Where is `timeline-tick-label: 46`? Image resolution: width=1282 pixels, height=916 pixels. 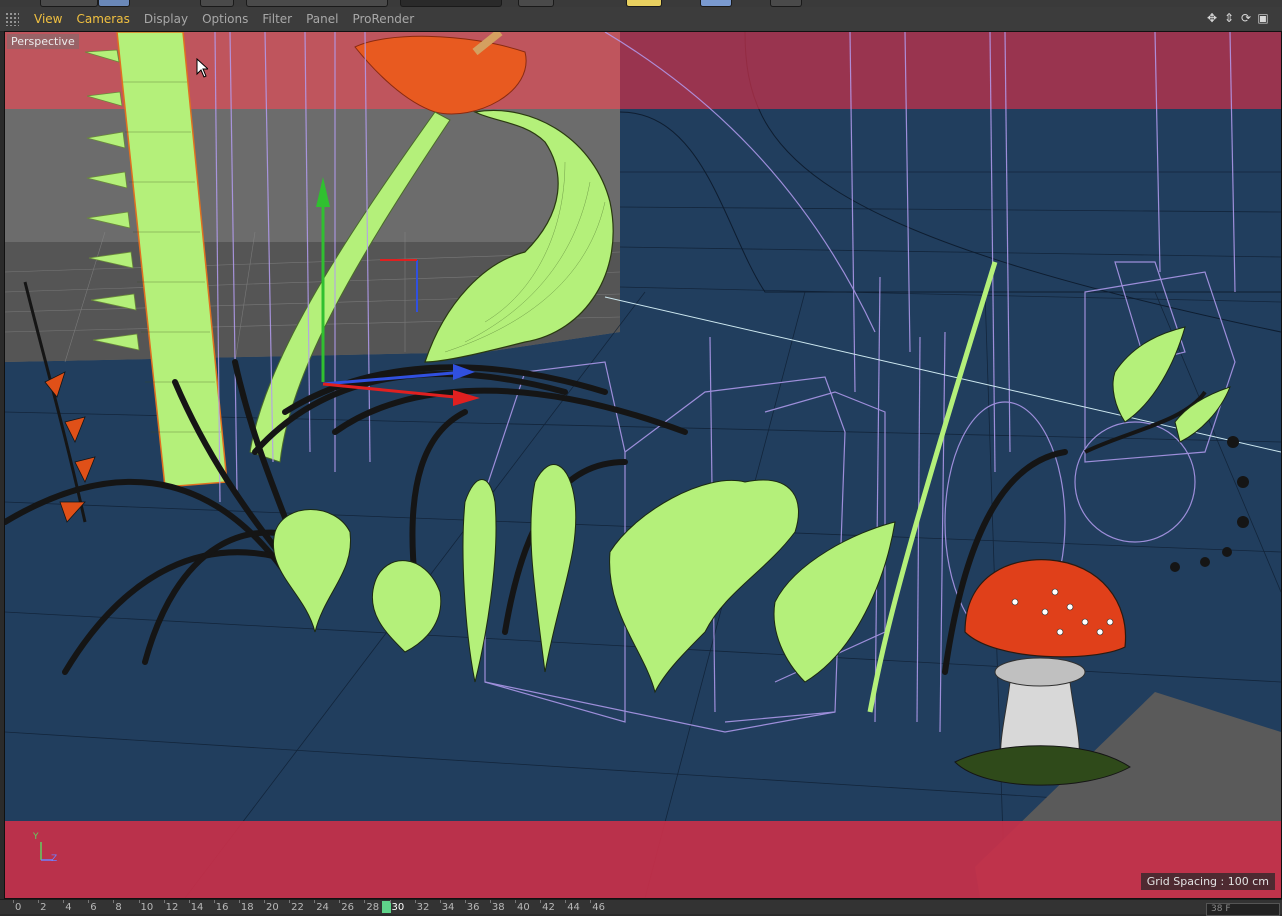
timeline-tick-label: 46 is located at coordinates (599, 907).